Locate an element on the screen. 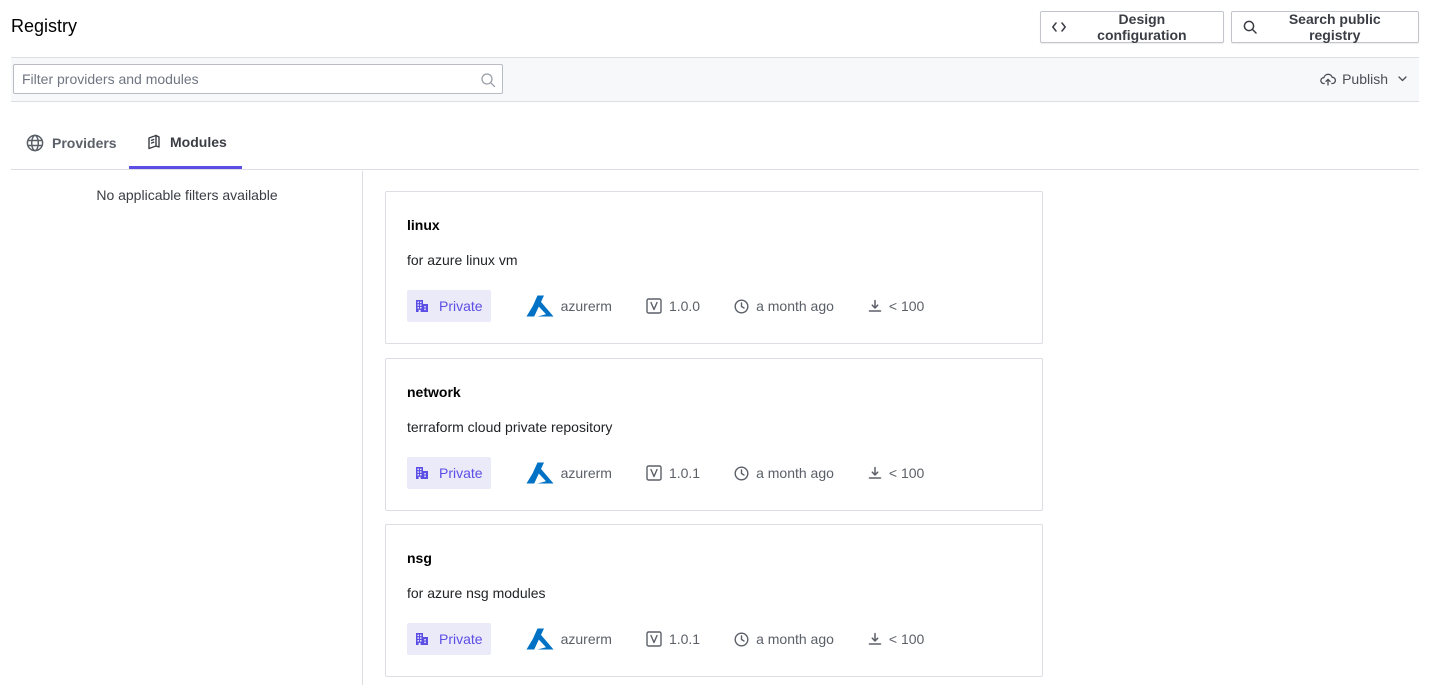 The height and width of the screenshot is (685, 1433). code-icon is located at coordinates (1059, 27).